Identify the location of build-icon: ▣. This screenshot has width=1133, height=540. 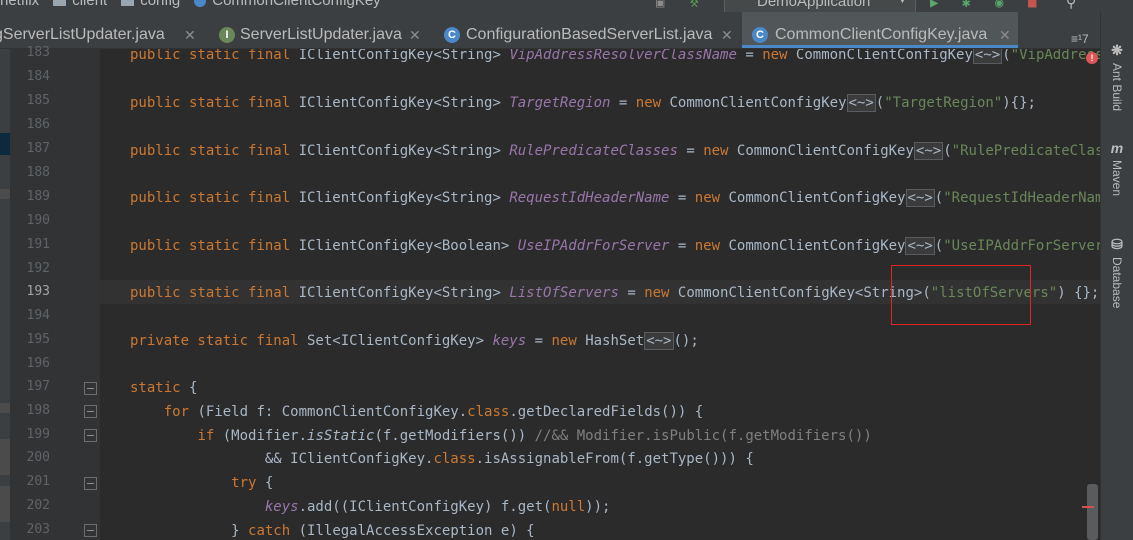
(660, 5).